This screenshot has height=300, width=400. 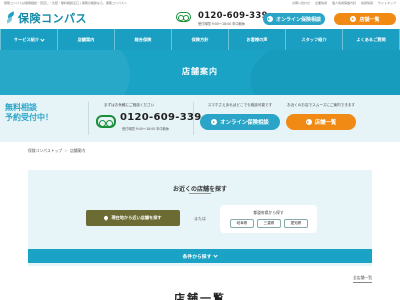 I want to click on page-title: 店舗案内, so click(x=200, y=71).